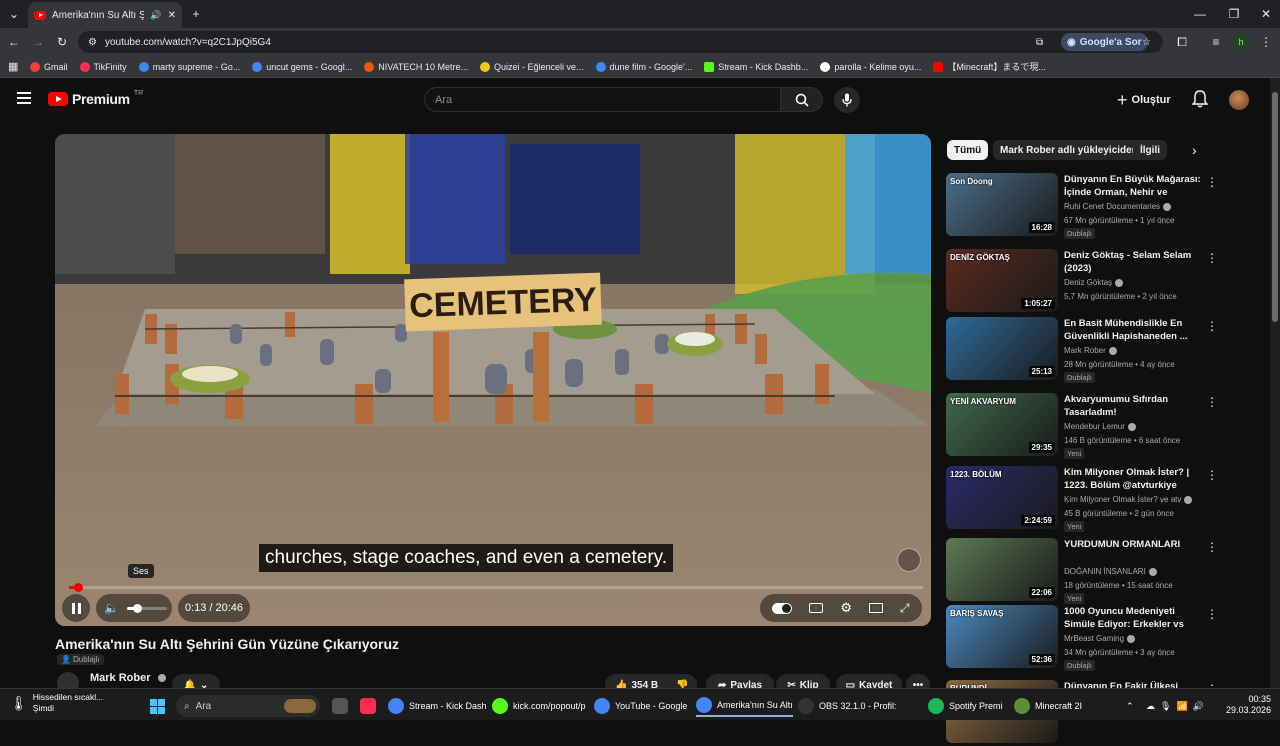 This screenshot has width=1280, height=746. I want to click on autoplay-toggle, so click(782, 608).